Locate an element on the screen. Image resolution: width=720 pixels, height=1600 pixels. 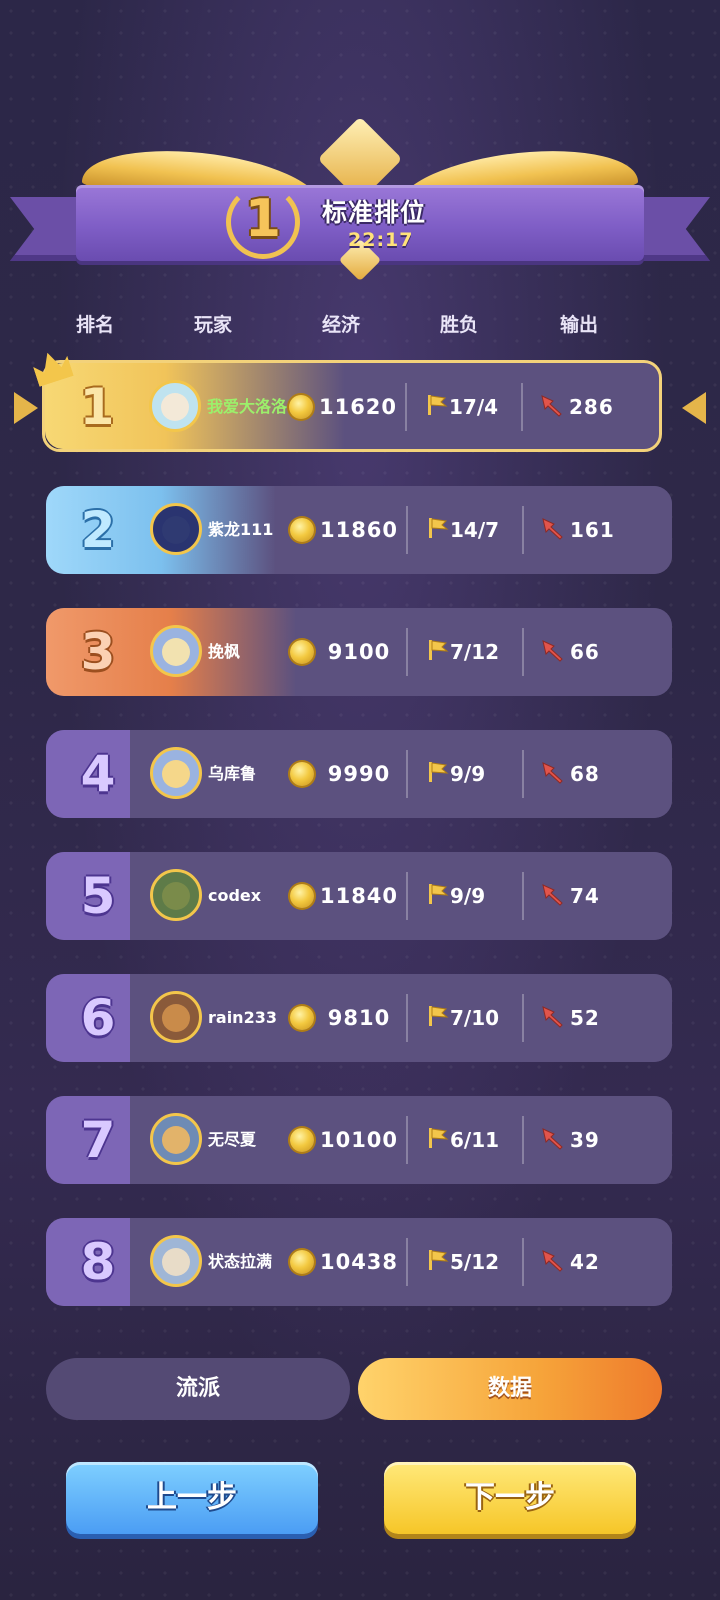
ranking-row: 8 状态拉满 10438 5/12 42 is located at coordinates (359, 1262).